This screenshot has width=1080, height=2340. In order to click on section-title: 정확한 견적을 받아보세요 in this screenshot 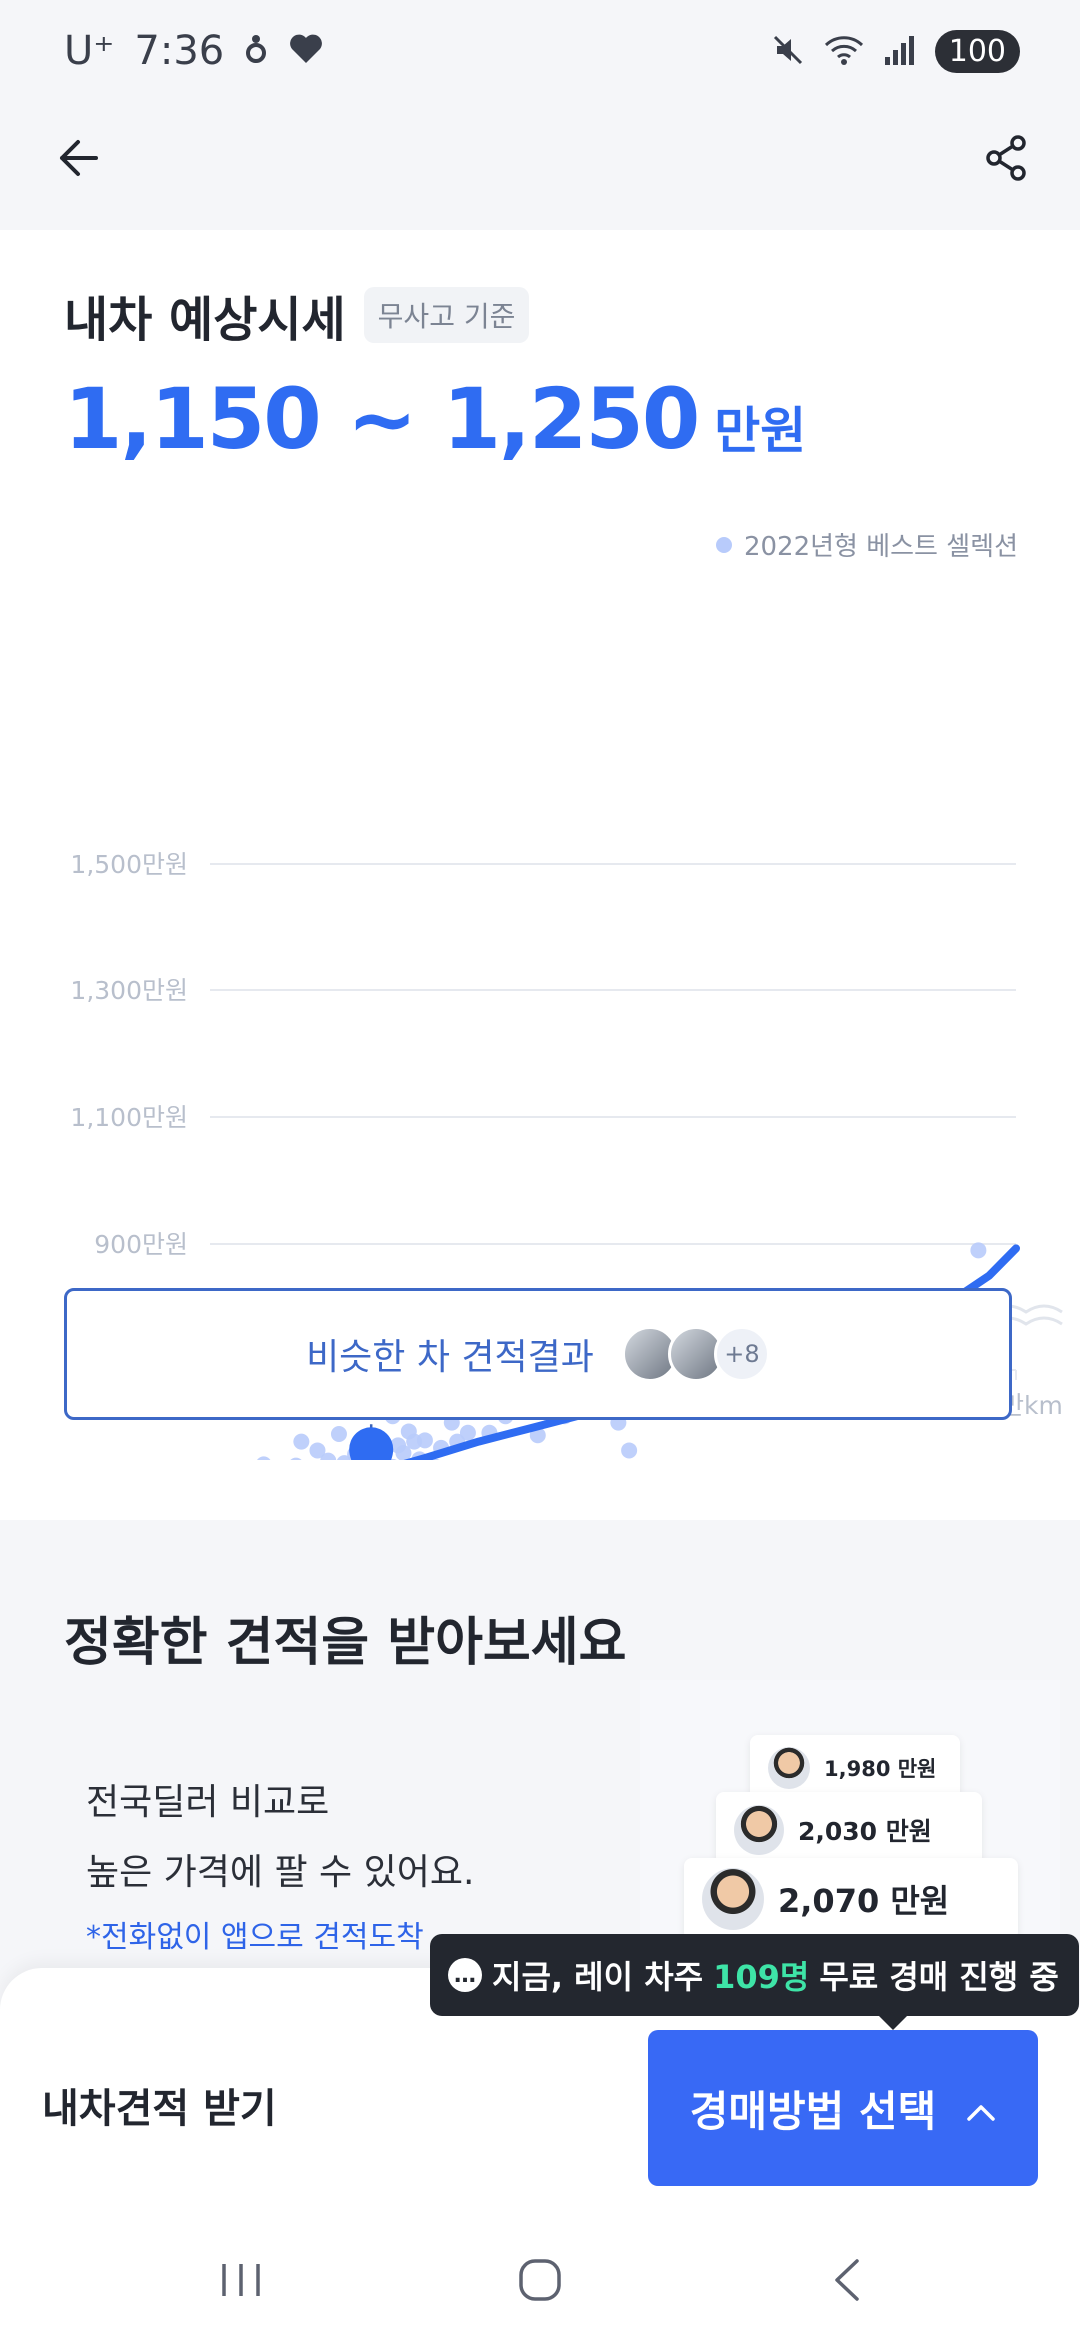, I will do `click(345, 1643)`.